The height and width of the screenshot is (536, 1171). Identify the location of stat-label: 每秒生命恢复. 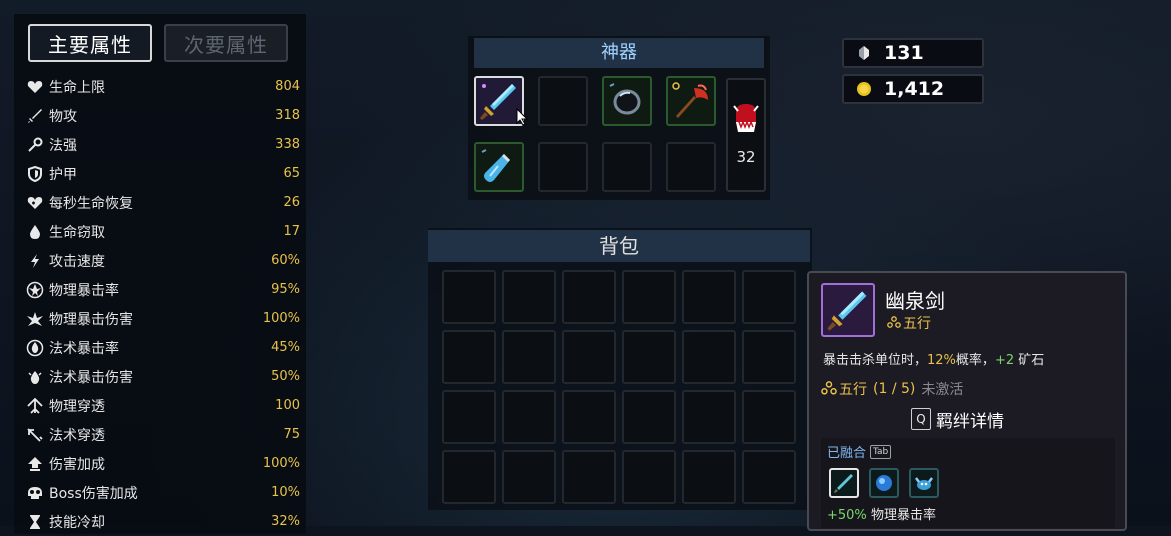
(91, 203).